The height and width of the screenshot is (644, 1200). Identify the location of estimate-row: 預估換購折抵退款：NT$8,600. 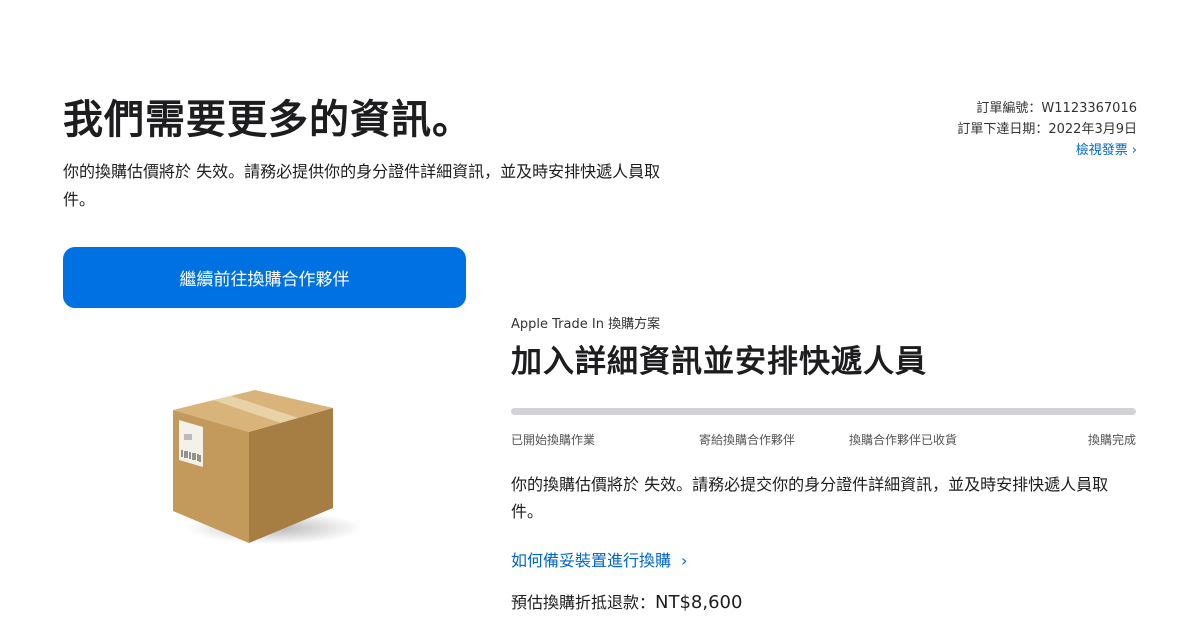
(823, 601).